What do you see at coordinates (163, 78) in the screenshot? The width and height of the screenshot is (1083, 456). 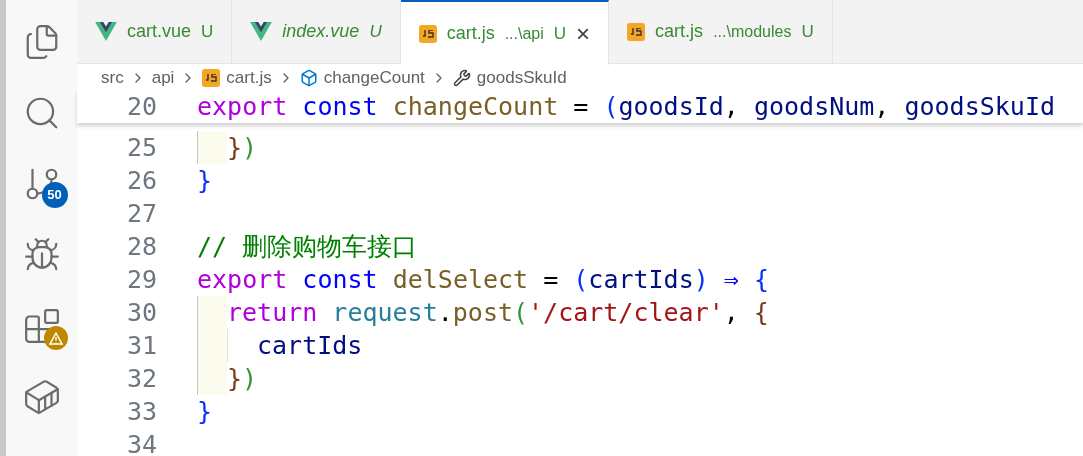 I see `breadcrumb-item: api` at bounding box center [163, 78].